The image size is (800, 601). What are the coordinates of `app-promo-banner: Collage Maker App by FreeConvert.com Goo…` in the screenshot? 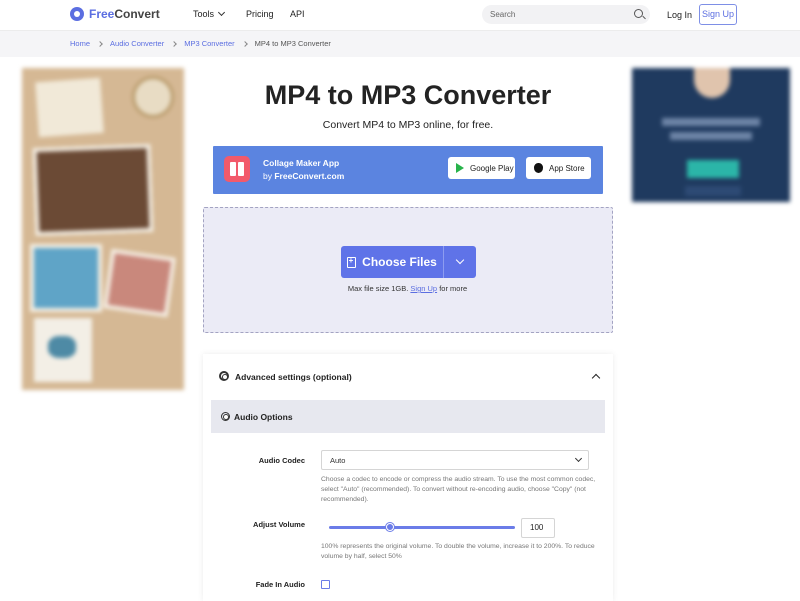 It's located at (408, 170).